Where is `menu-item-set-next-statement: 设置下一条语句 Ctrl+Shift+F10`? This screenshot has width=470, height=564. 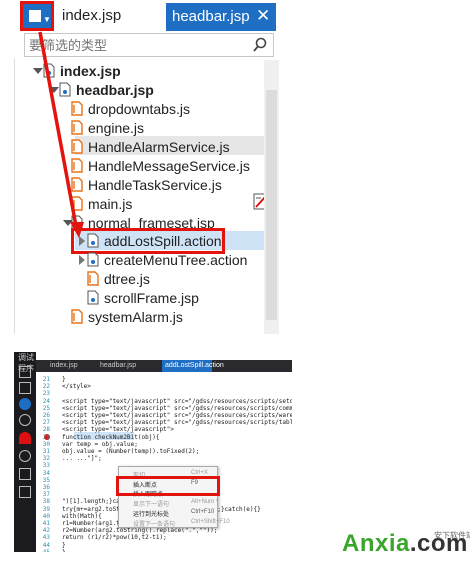
menu-item-set-next-statement: 设置下一条语句 Ctrl+Shift+F10 is located at coordinates (174, 523).